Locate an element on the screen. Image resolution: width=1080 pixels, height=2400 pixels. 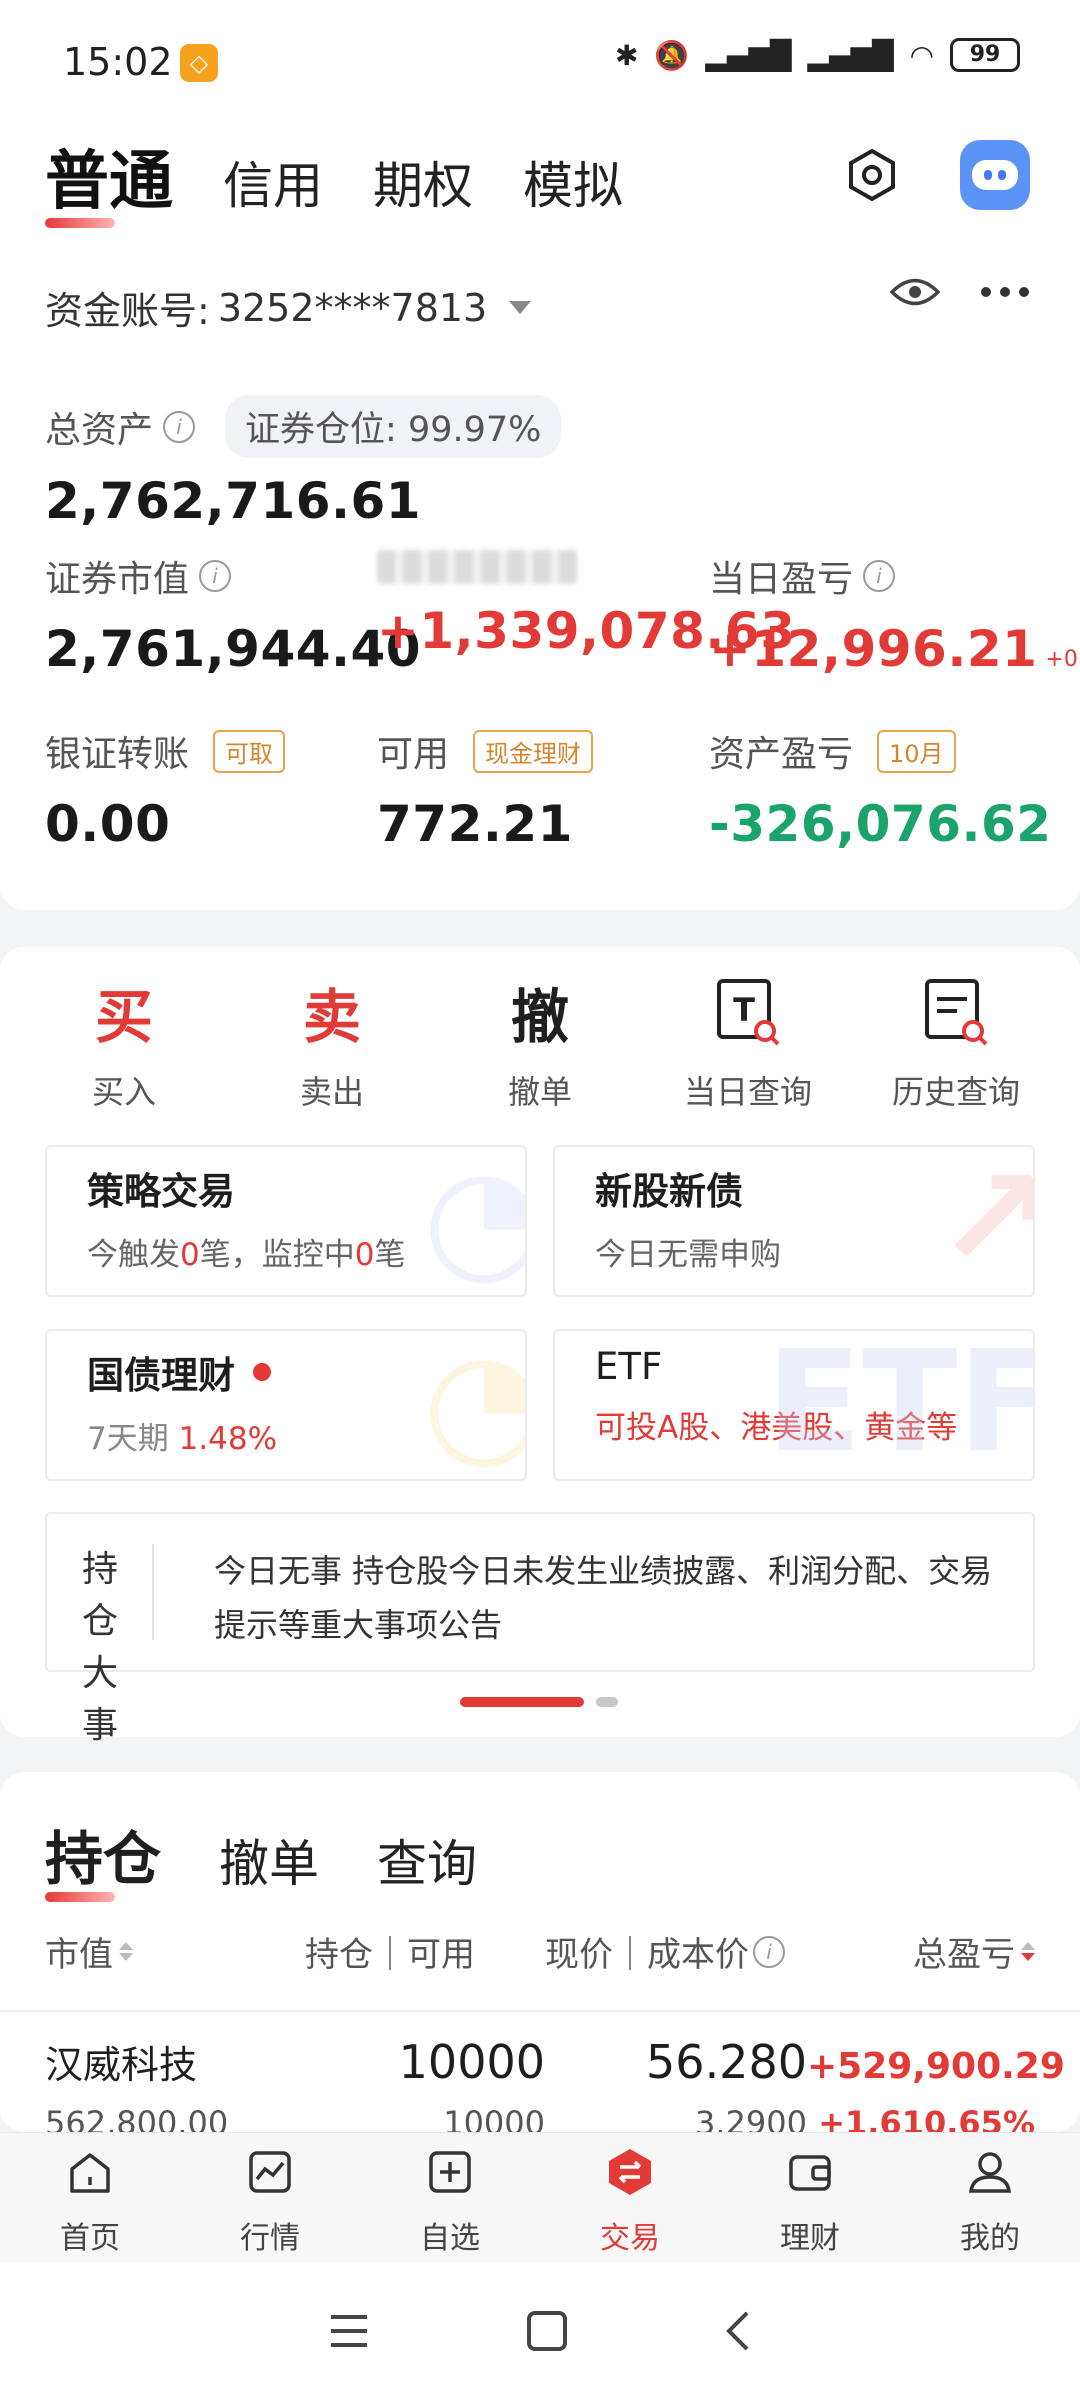
app-notification-icon: ◇ is located at coordinates (199, 63).